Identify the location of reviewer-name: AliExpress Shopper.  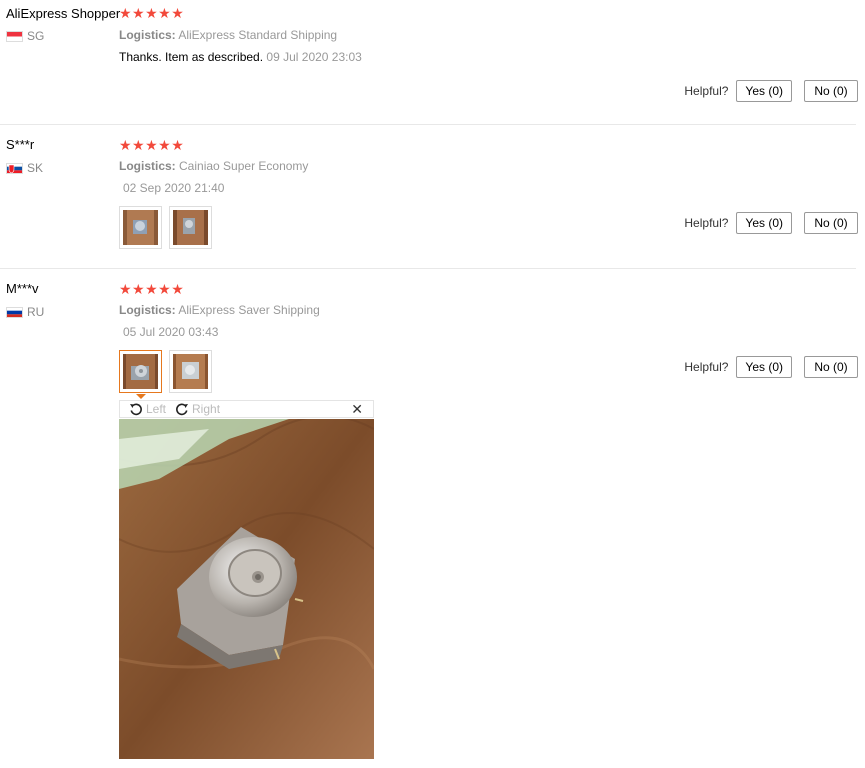
(63, 13).